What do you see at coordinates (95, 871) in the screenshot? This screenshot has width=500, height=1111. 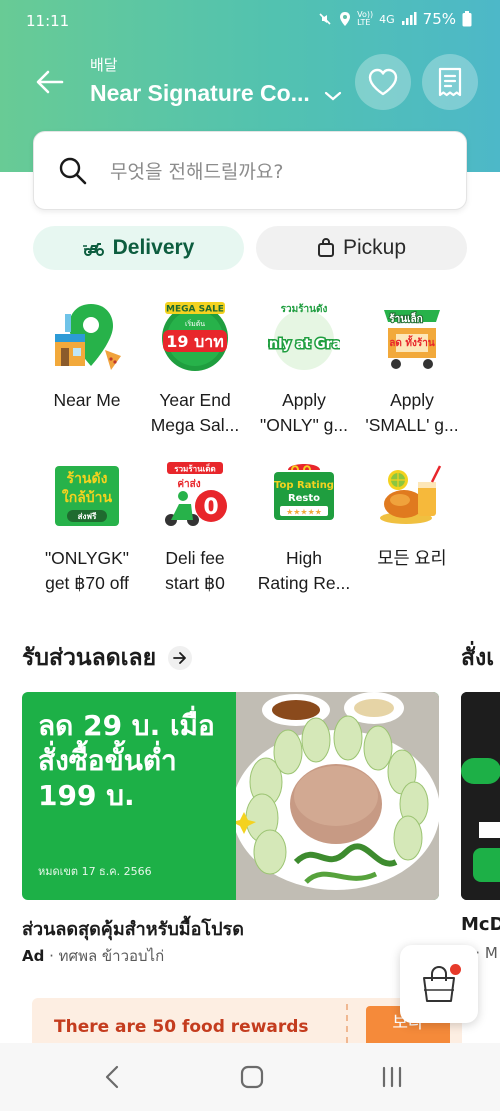 I see `promo-banner-expiry: หมดเขต 17 ธ.ค. 2566` at bounding box center [95, 871].